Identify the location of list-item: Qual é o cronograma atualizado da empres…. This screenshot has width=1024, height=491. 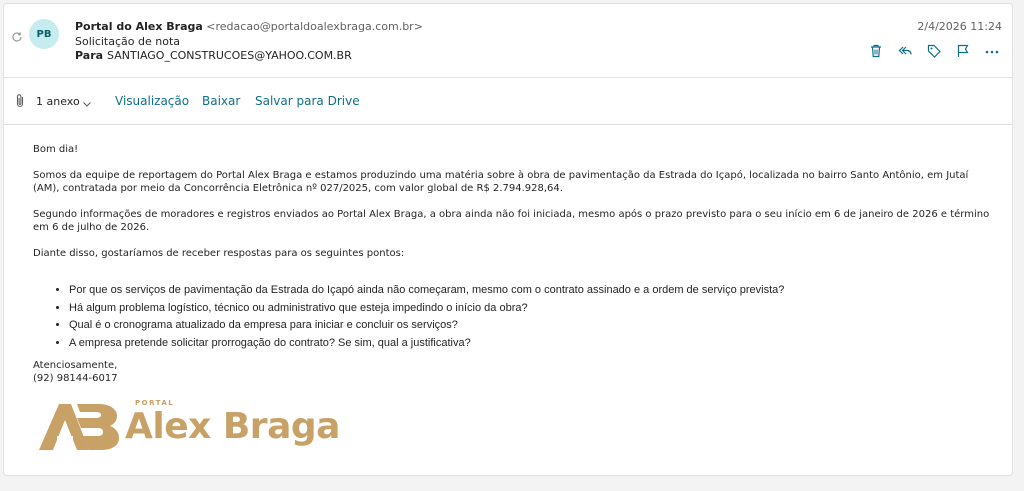
(531, 326).